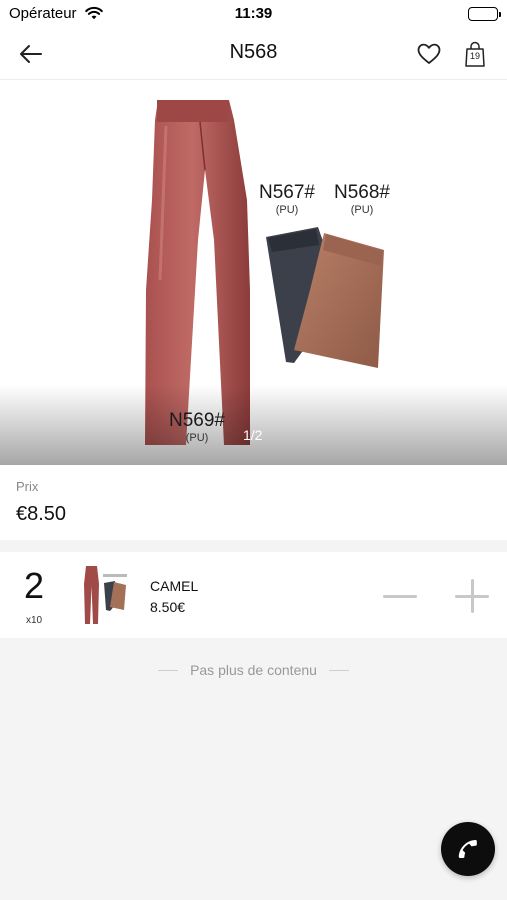  I want to click on price-label: Prix, so click(27, 486).